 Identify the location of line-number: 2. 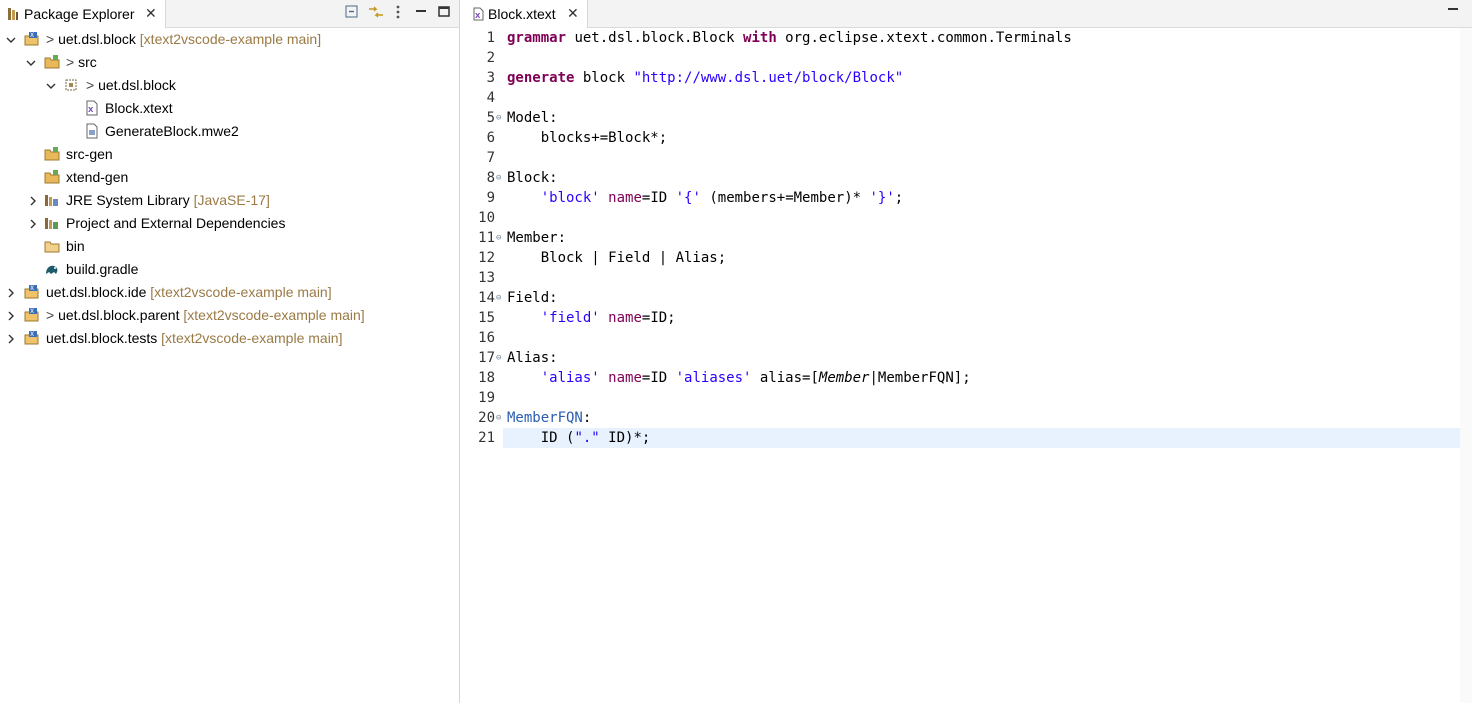
(490, 58).